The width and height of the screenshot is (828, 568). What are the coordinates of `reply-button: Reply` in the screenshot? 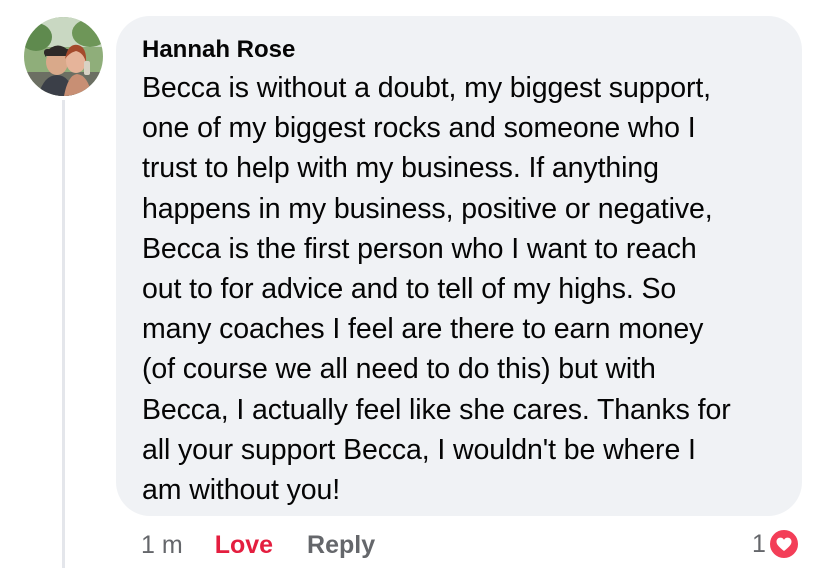 It's located at (341, 545).